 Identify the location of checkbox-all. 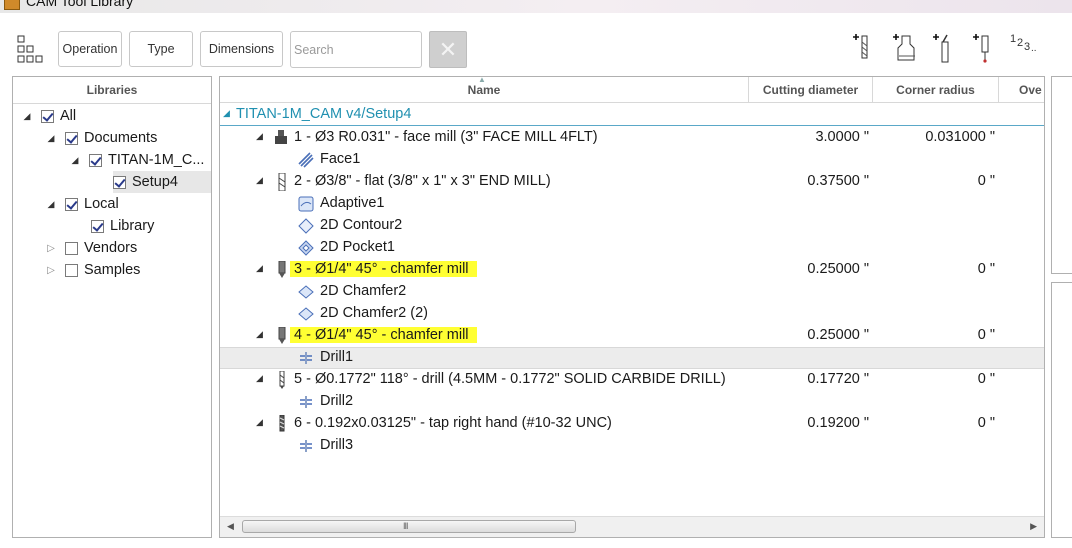
(47, 116).